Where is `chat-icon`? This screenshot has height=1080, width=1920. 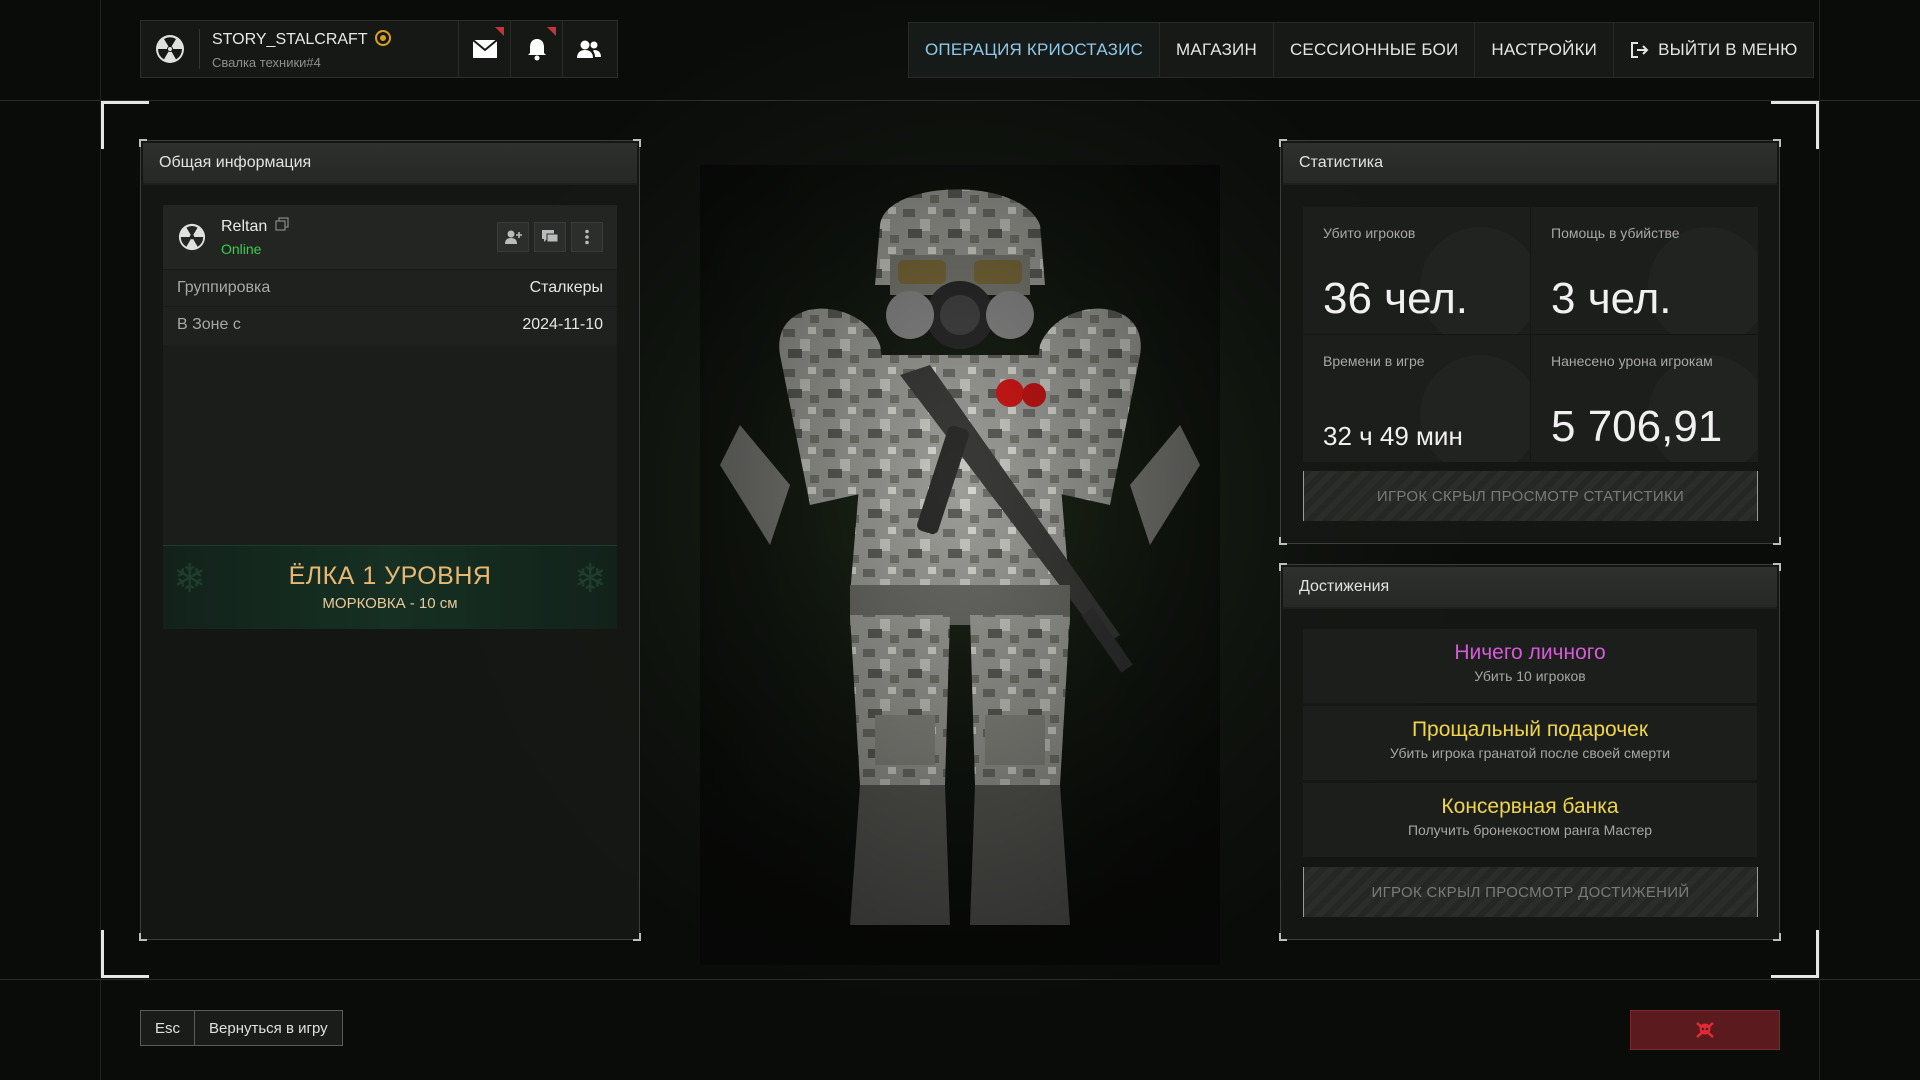 chat-icon is located at coordinates (550, 236).